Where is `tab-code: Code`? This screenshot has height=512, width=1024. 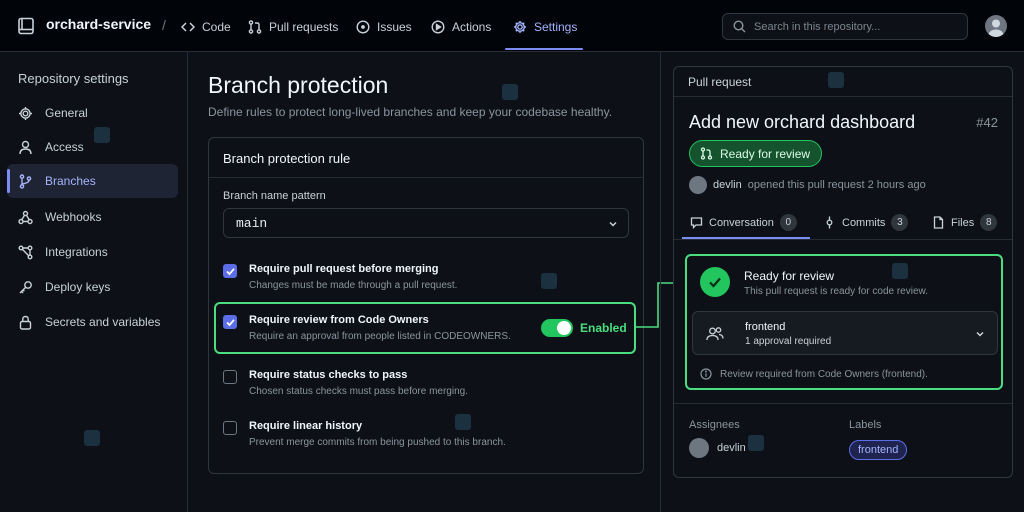
tab-code: Code is located at coordinates (206, 27).